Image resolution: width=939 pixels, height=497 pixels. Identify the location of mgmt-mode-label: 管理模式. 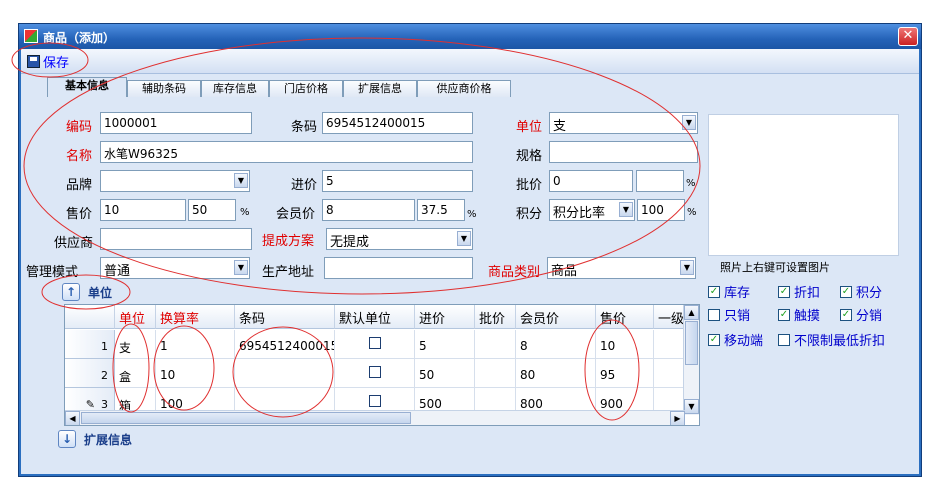
(52, 272).